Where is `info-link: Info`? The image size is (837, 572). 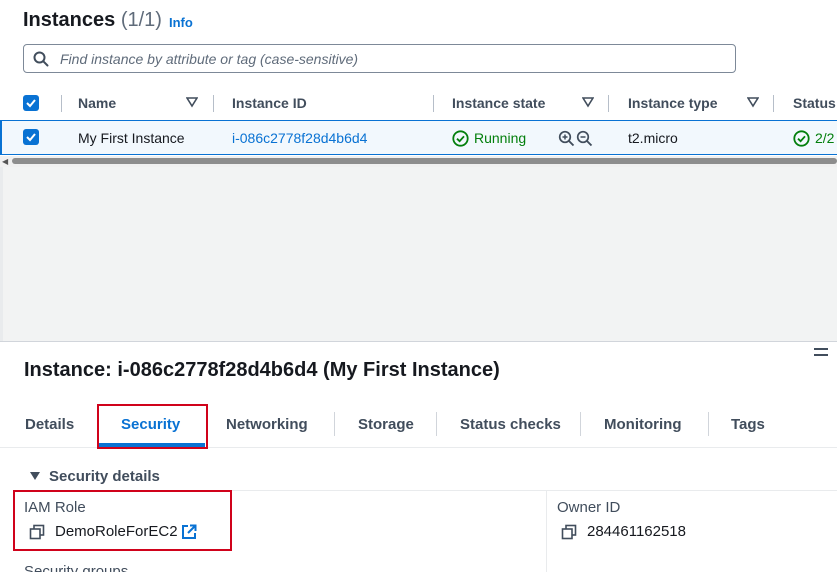 info-link: Info is located at coordinates (181, 22).